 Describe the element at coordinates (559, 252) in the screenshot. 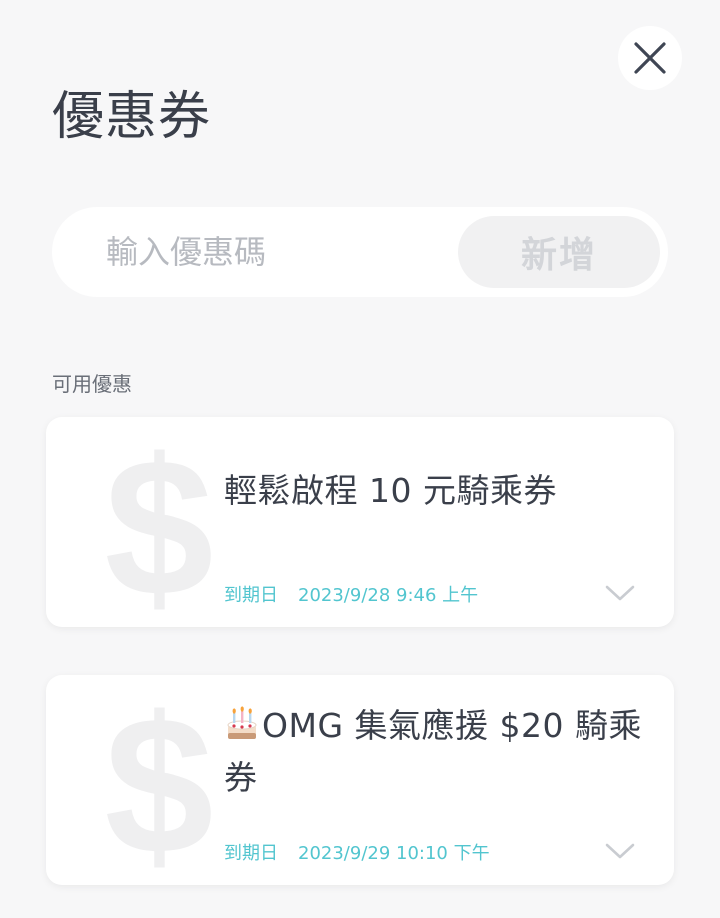

I see `add-promo-button: 新增` at that location.